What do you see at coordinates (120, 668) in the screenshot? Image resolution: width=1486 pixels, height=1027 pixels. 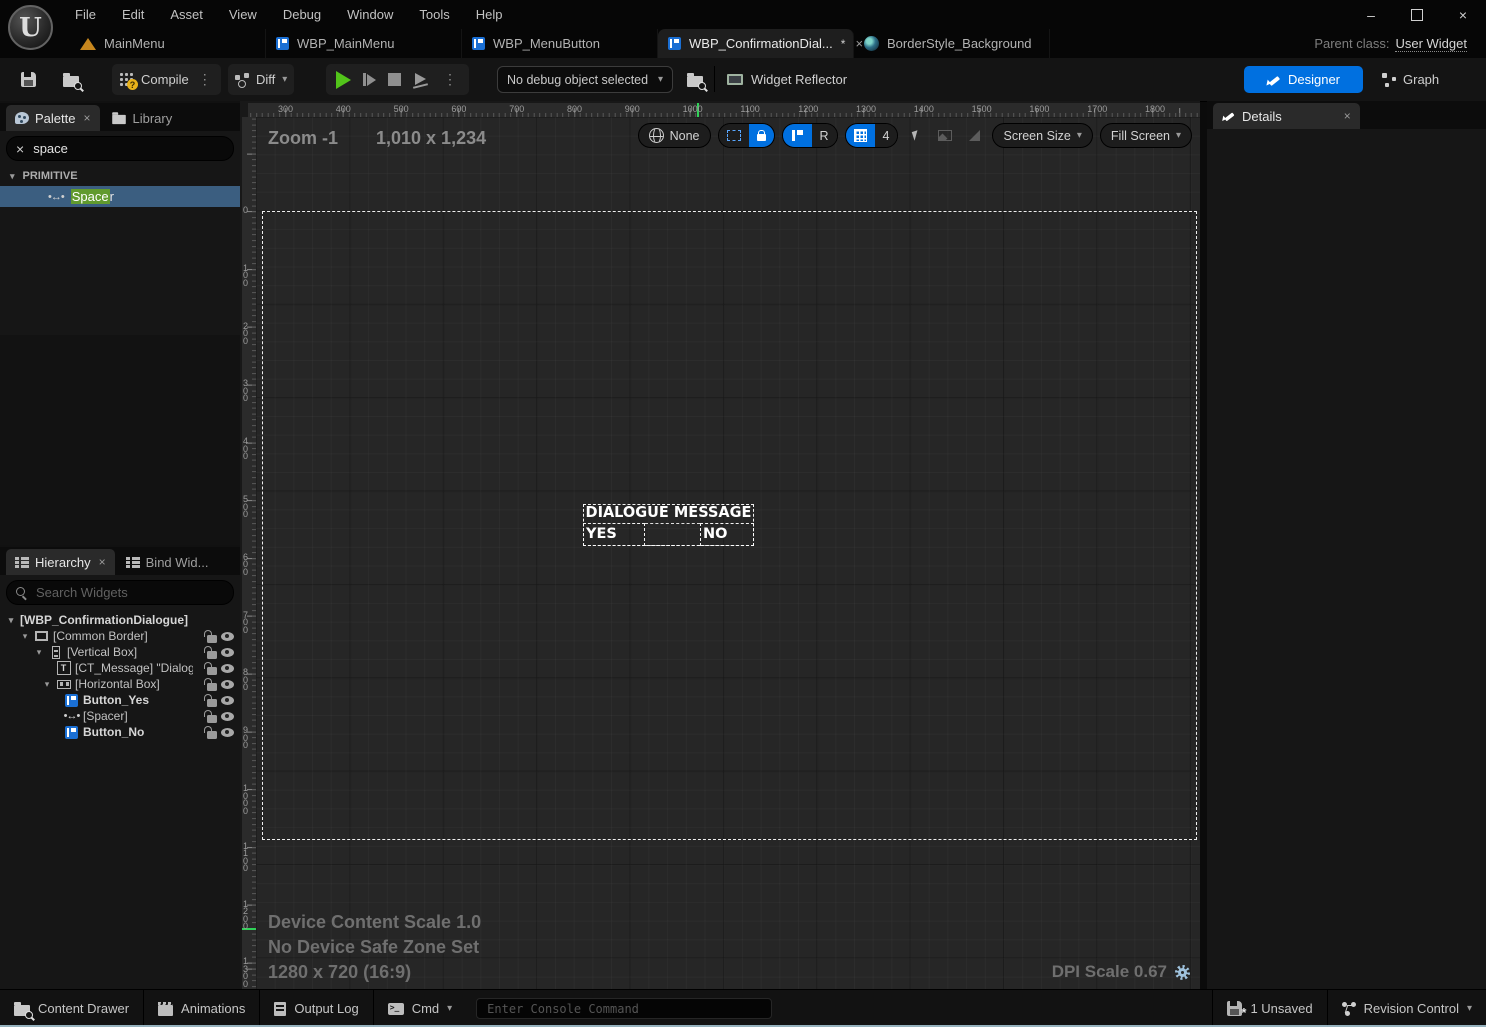 I see `hierarchy-row-ct-message: [CT_Message] "Dialogu` at bounding box center [120, 668].